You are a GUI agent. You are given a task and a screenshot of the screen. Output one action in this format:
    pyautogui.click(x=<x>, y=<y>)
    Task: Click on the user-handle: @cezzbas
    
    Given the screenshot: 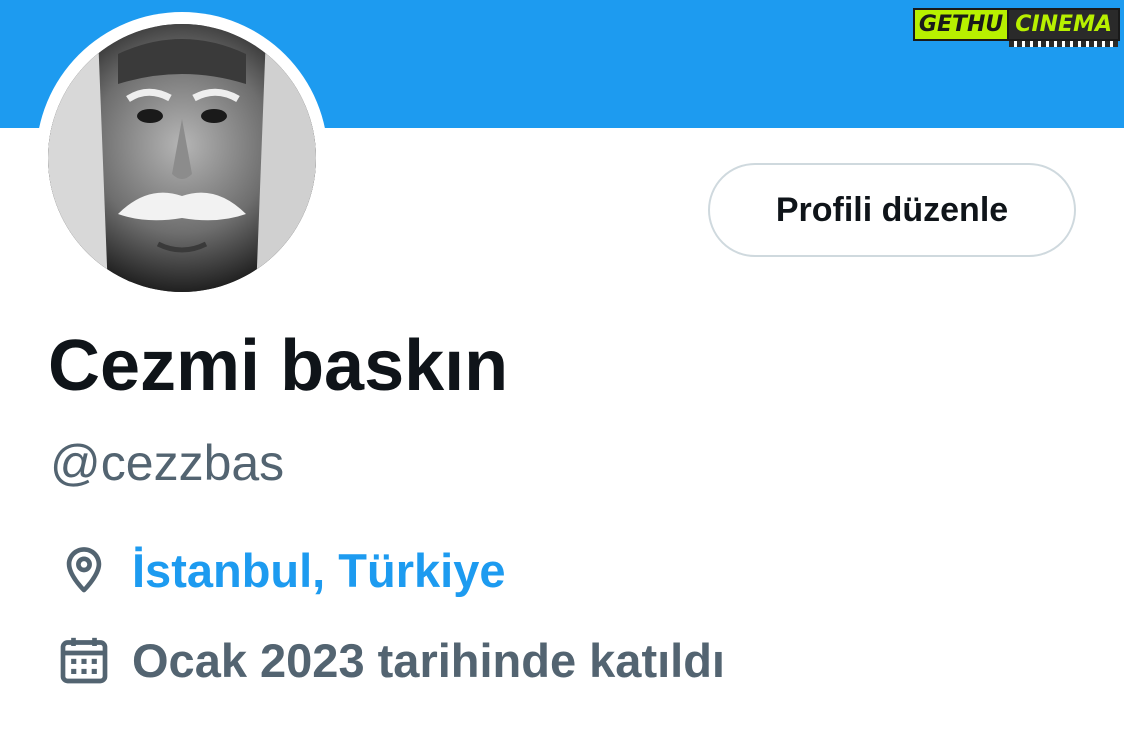 What is the action you would take?
    pyautogui.click(x=167, y=463)
    